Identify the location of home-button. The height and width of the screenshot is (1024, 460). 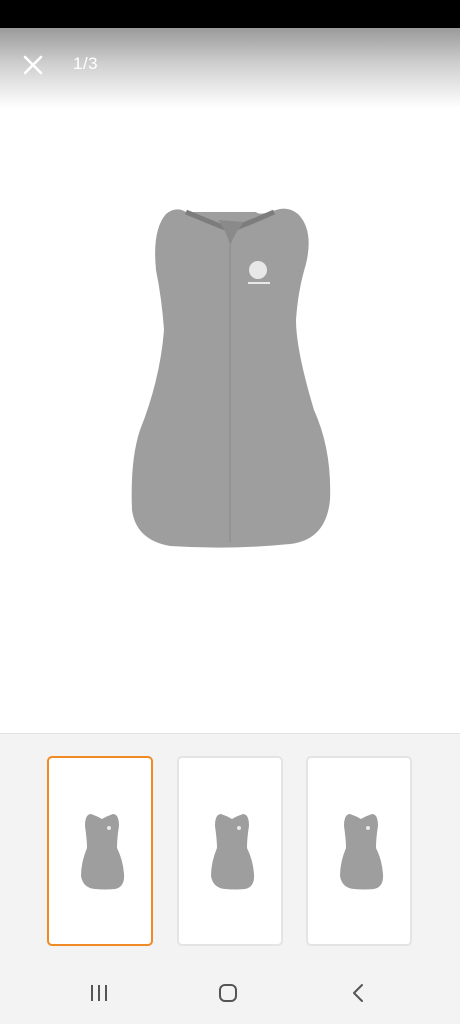
(228, 993).